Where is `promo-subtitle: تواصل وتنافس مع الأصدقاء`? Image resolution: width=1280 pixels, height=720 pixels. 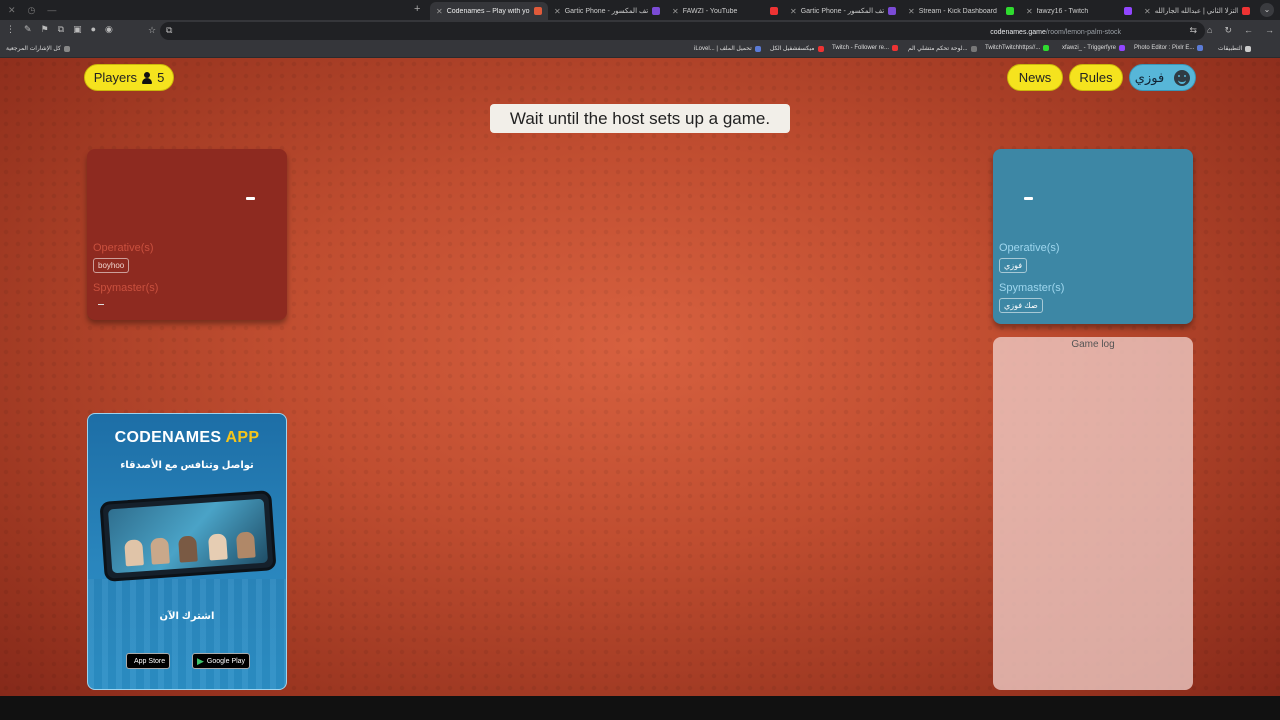 promo-subtitle: تواصل وتنافس مع الأصدقاء is located at coordinates (187, 465).